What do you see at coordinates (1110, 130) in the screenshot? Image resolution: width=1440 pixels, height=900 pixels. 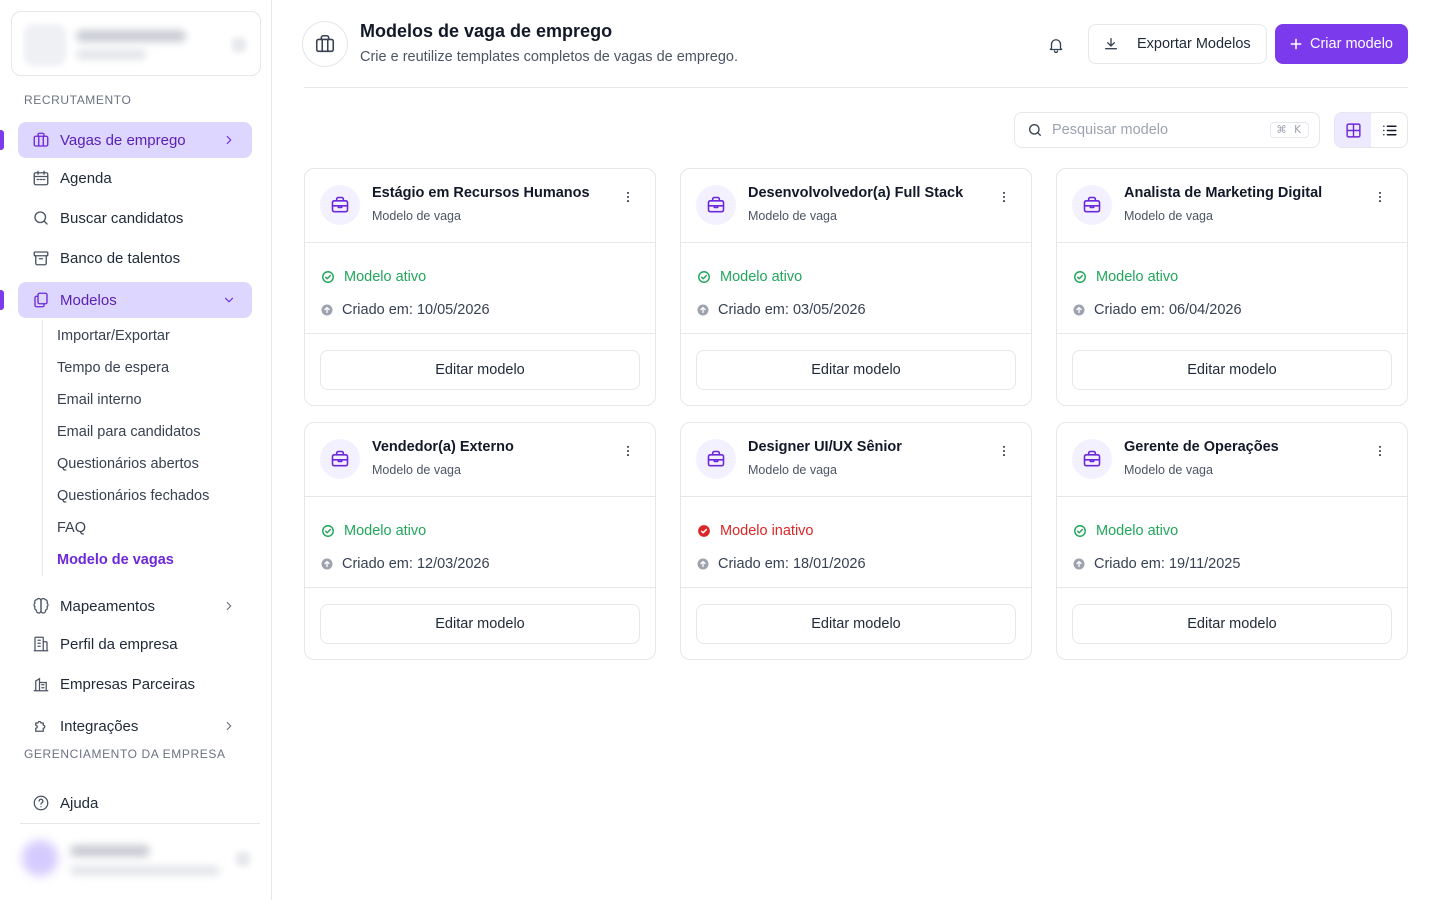 I see `search-placeholder: Pesquisar modelo` at bounding box center [1110, 130].